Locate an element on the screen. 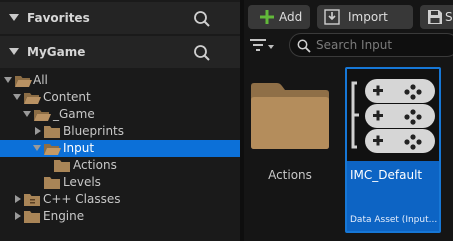  project-header: MyGame is located at coordinates (120, 52).